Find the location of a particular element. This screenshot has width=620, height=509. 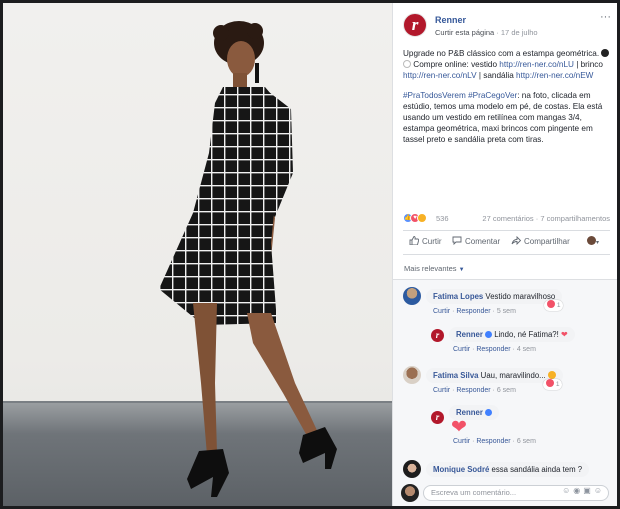

earring-prefix: | brinco is located at coordinates (588, 64).